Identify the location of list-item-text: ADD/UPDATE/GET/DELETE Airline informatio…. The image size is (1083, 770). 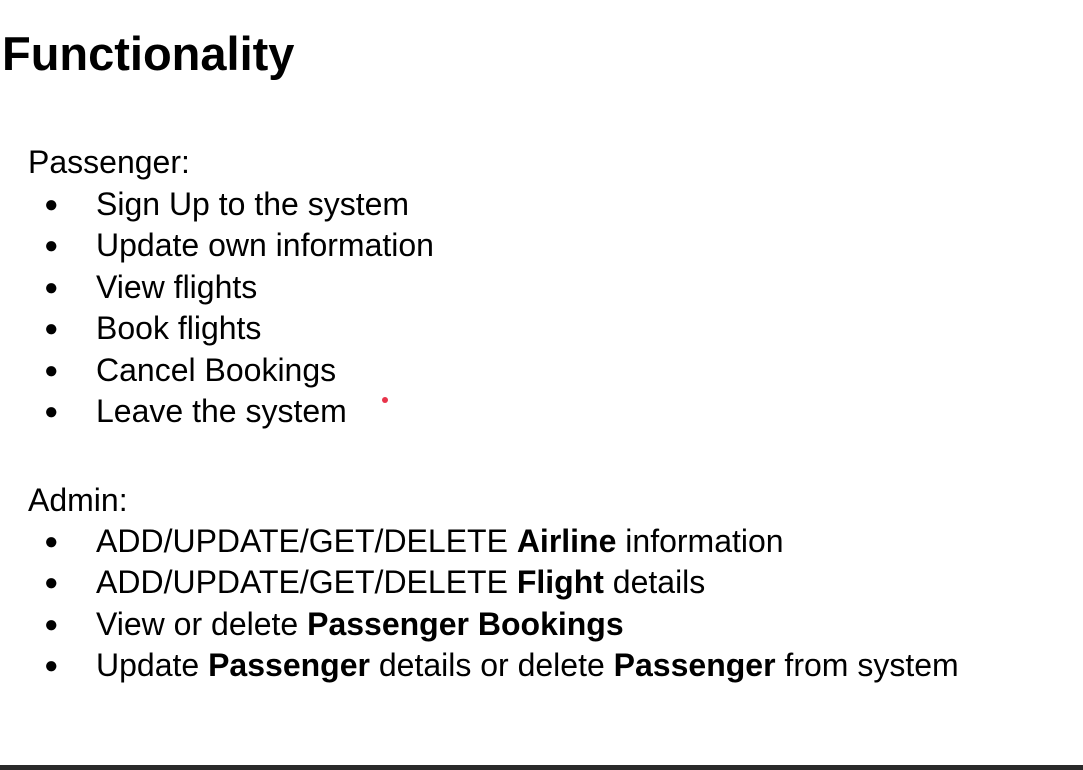
(440, 541).